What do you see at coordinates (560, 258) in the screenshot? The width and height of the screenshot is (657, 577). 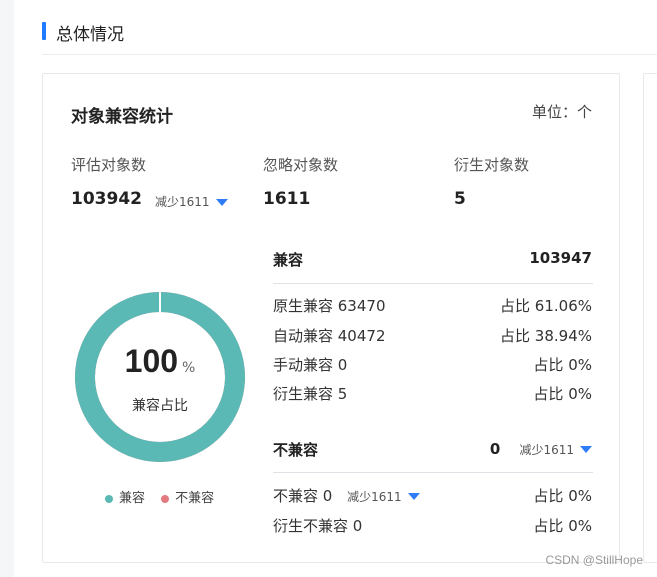 I see `compatible-group-total: 103947` at bounding box center [560, 258].